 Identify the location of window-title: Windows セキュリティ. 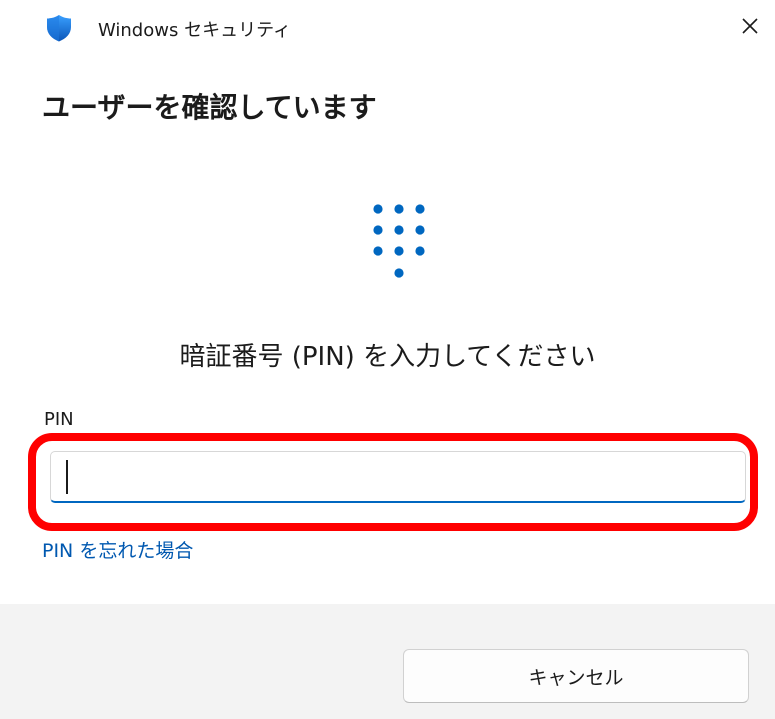
(194, 30).